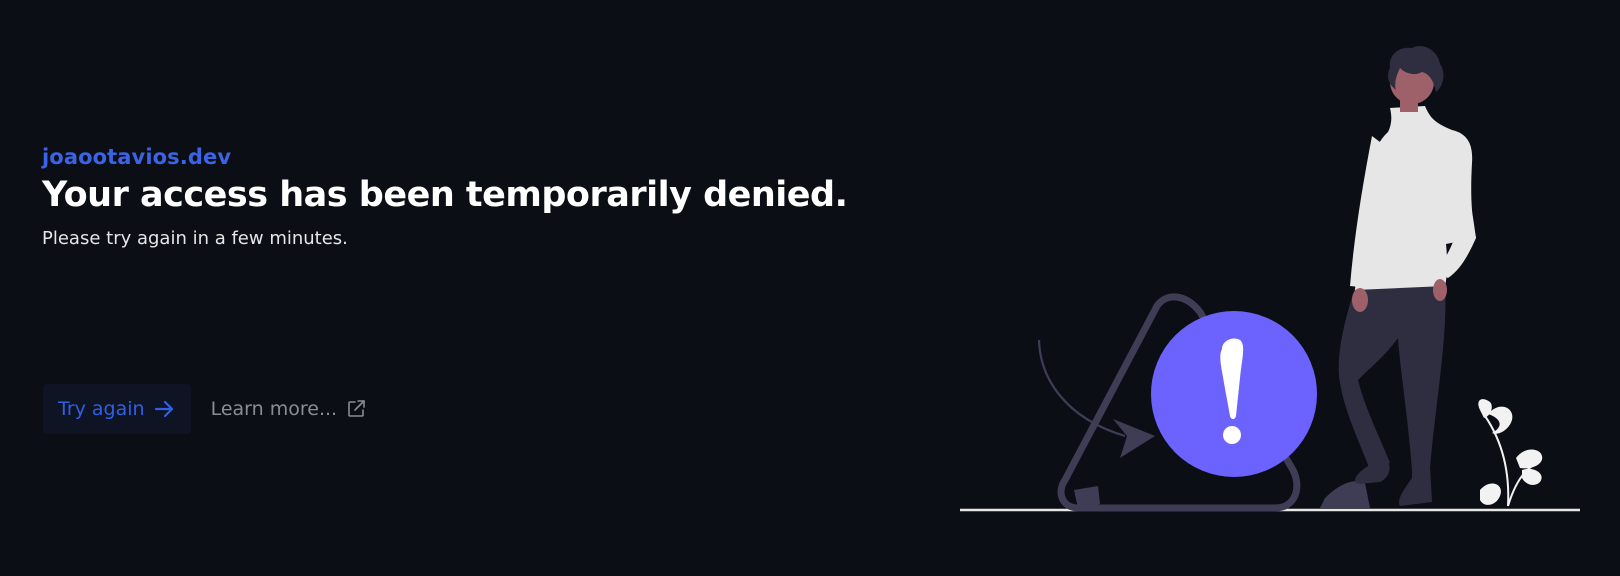  I want to click on try-again-label: Try again, so click(101, 409).